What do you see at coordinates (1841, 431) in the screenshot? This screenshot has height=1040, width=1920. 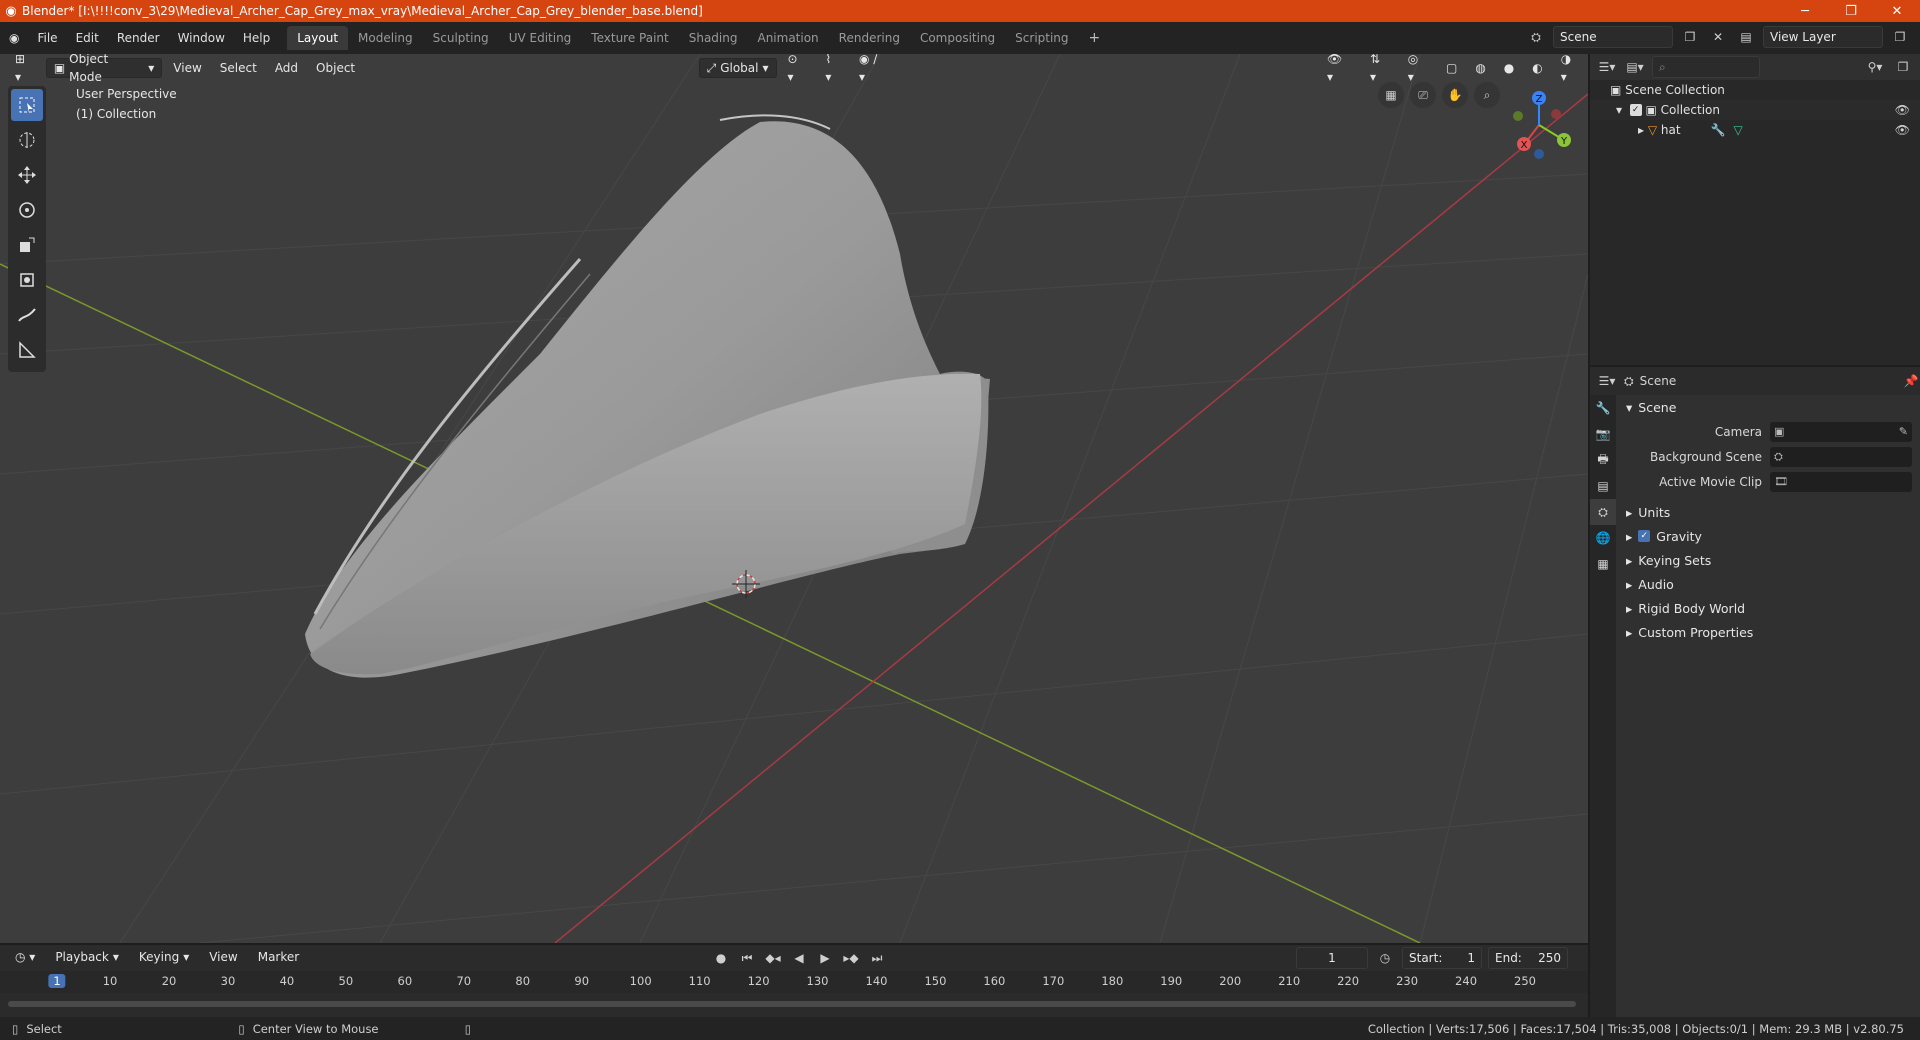 I see `camera-field: ▣ ✎` at bounding box center [1841, 431].